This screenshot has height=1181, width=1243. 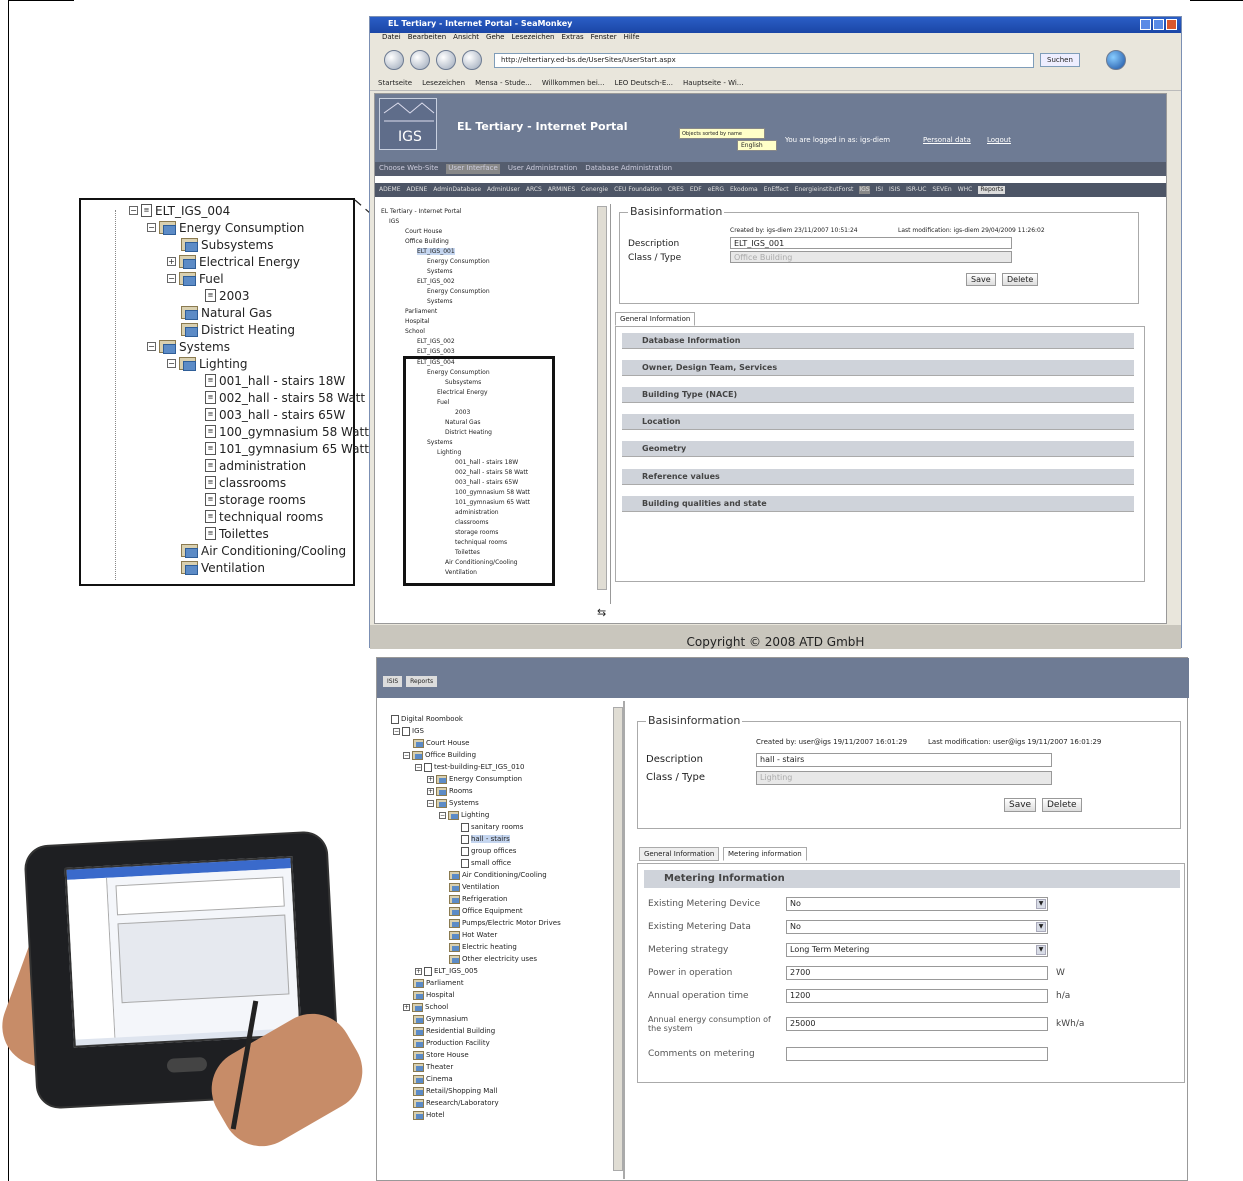 What do you see at coordinates (420, 60) in the screenshot?
I see `forward-icon` at bounding box center [420, 60].